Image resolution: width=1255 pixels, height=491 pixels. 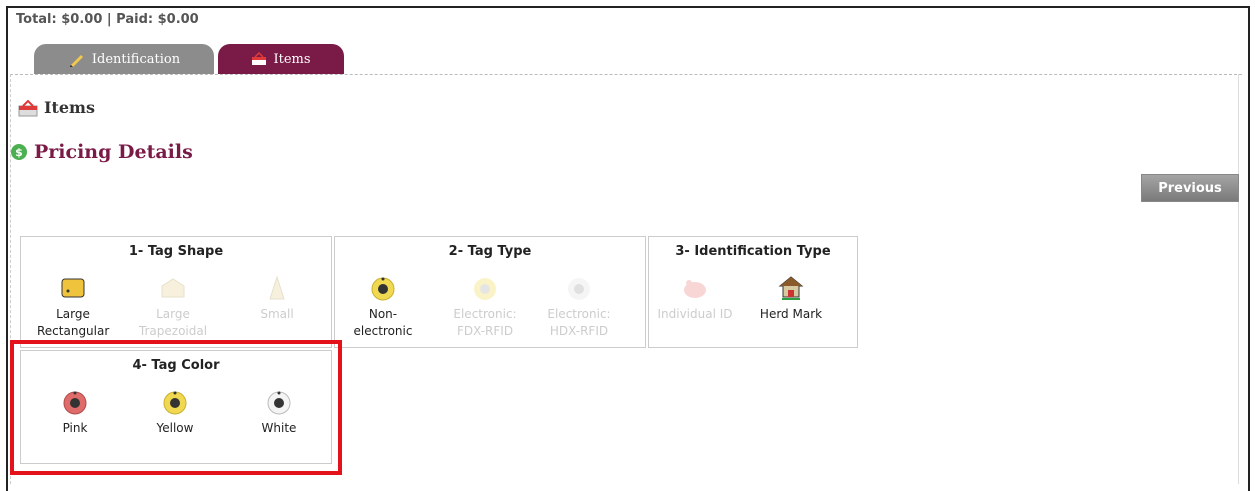 I want to click on items-heading: Items, so click(x=56, y=107).